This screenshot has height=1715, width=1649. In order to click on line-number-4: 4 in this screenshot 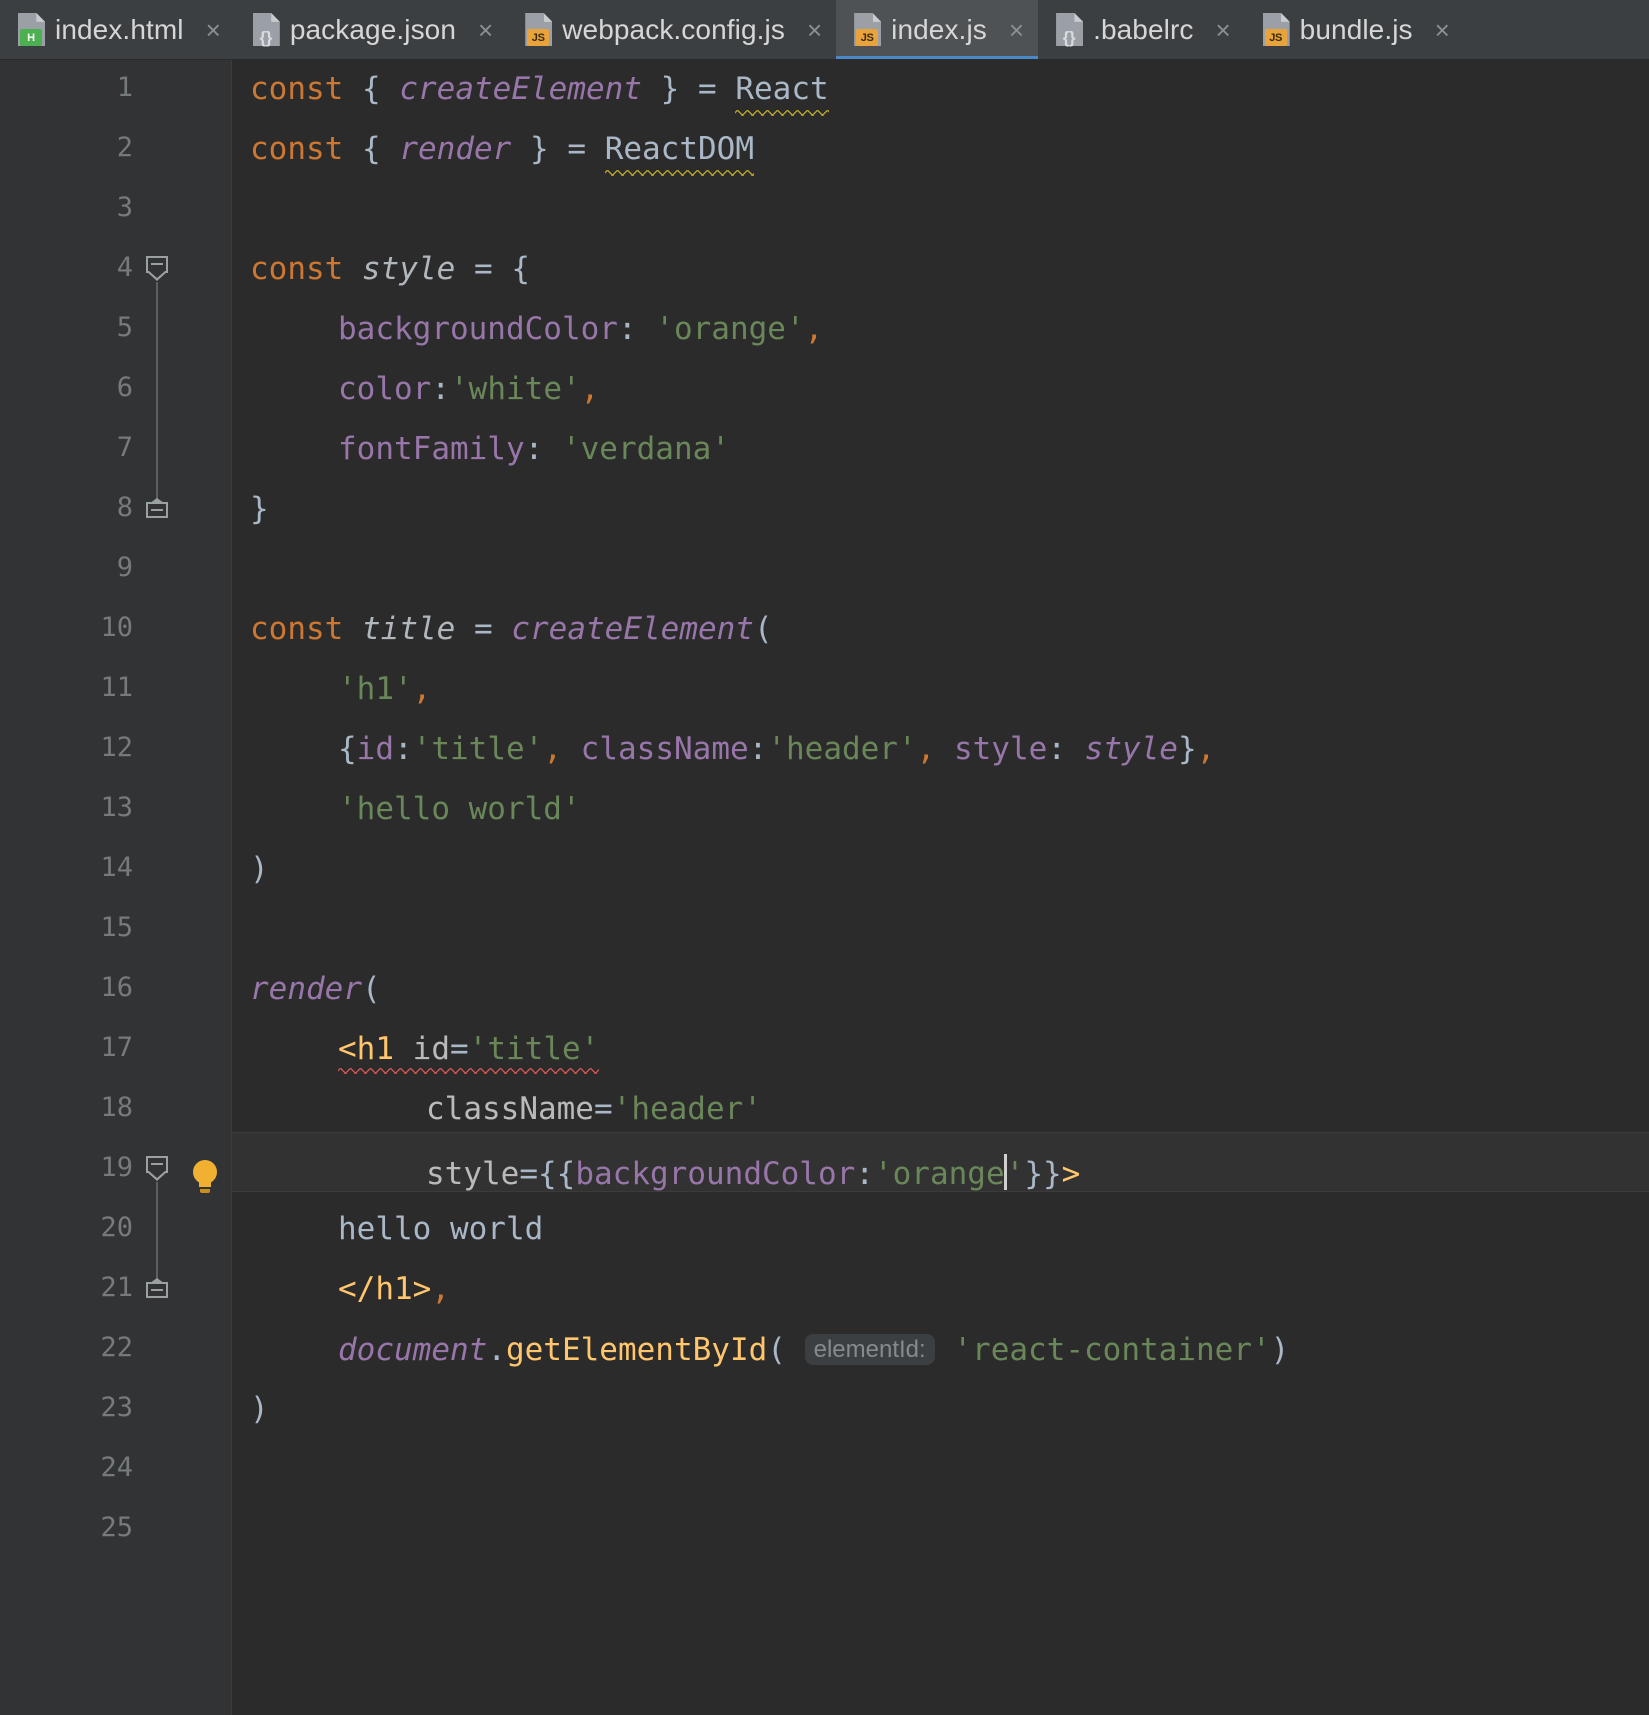, I will do `click(125, 267)`.